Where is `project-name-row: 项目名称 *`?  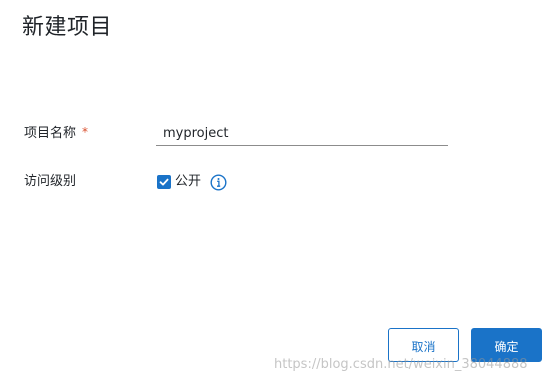 project-name-row: 项目名称 * is located at coordinates (289, 133).